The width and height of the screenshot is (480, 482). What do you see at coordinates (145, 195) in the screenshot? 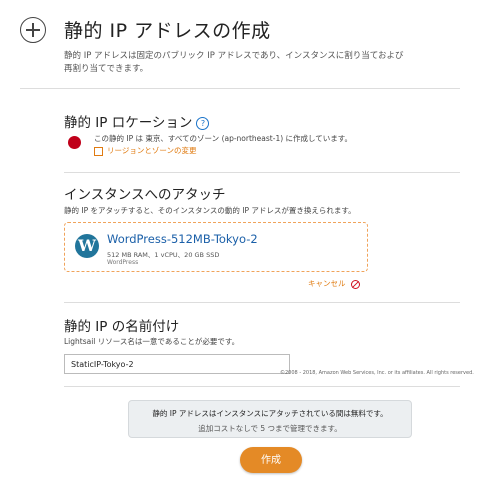
I see `attach-heading: インスタンスへのアタッチ` at bounding box center [145, 195].